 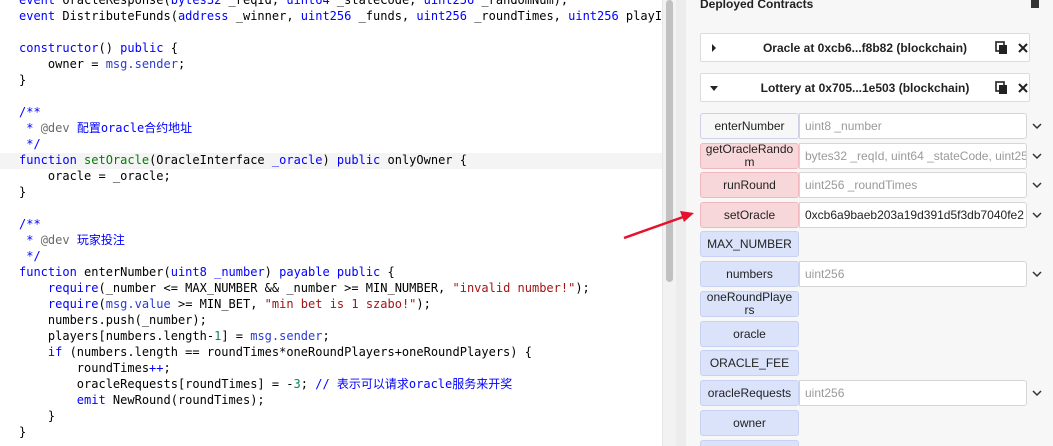 What do you see at coordinates (196, 3) in the screenshot?
I see `code-token: bytes32` at bounding box center [196, 3].